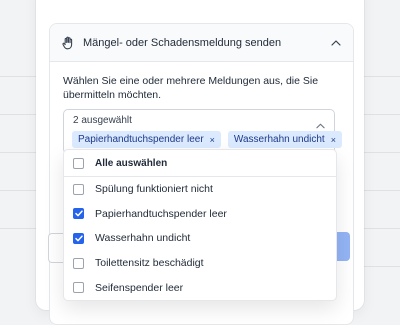  I want to click on chip-label: Papierhandtuchspender leer, so click(141, 139).